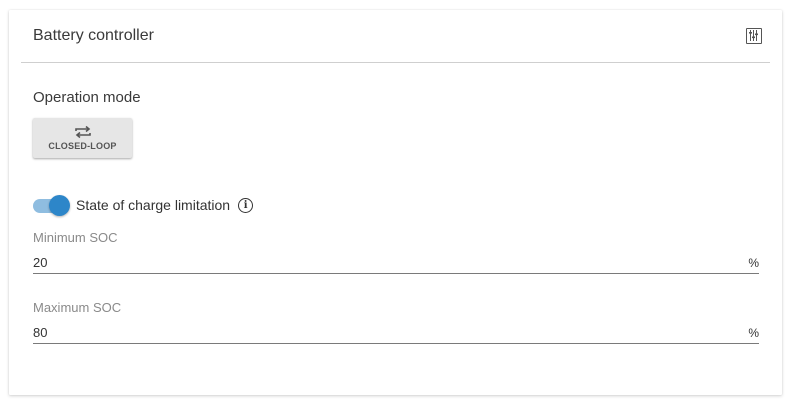 The width and height of the screenshot is (790, 403). Describe the element at coordinates (373, 332) in the screenshot. I see `maximum-soc-input` at that location.